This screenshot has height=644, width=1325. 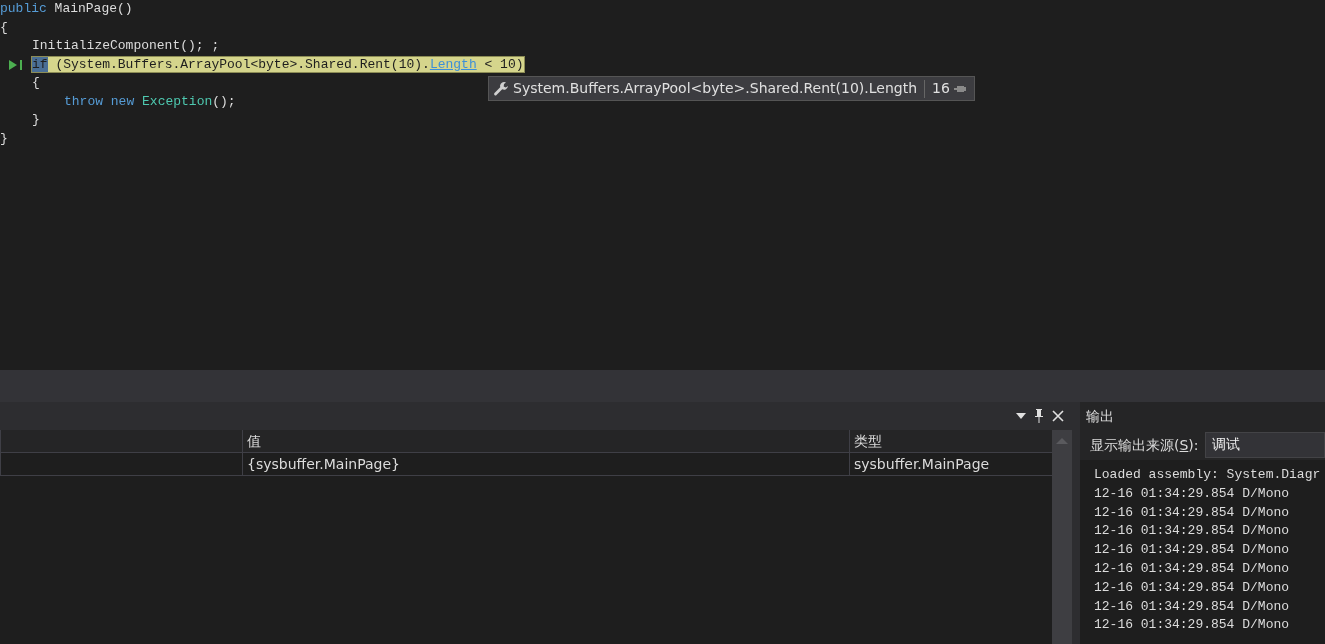 I want to click on column-header: 值, so click(x=545, y=441).